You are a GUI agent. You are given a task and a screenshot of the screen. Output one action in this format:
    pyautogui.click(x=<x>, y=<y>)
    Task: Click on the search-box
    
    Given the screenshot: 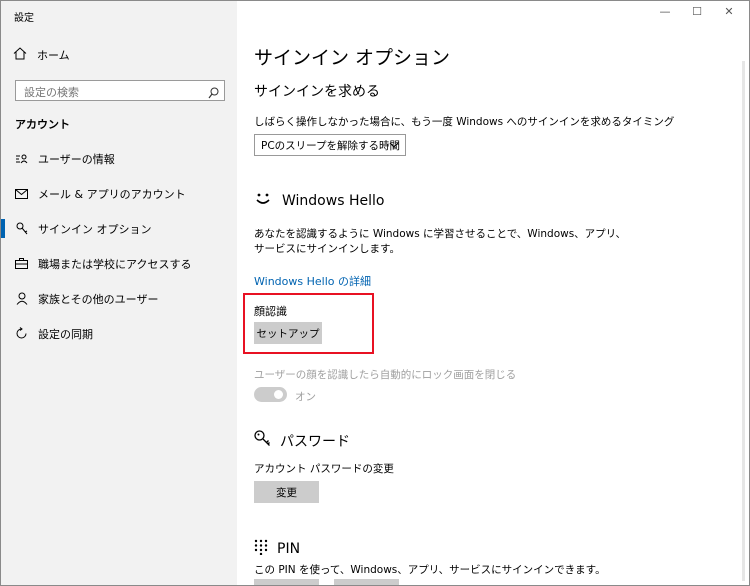 What is the action you would take?
    pyautogui.click(x=120, y=90)
    